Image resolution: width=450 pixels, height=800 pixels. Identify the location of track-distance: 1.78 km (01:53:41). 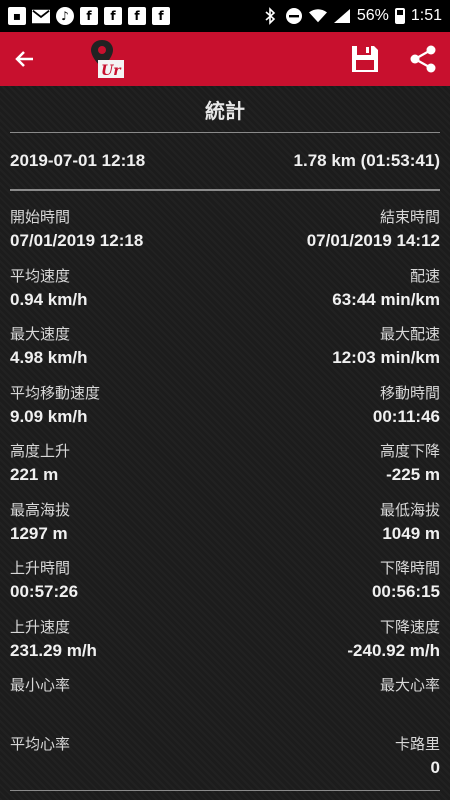
(366, 160).